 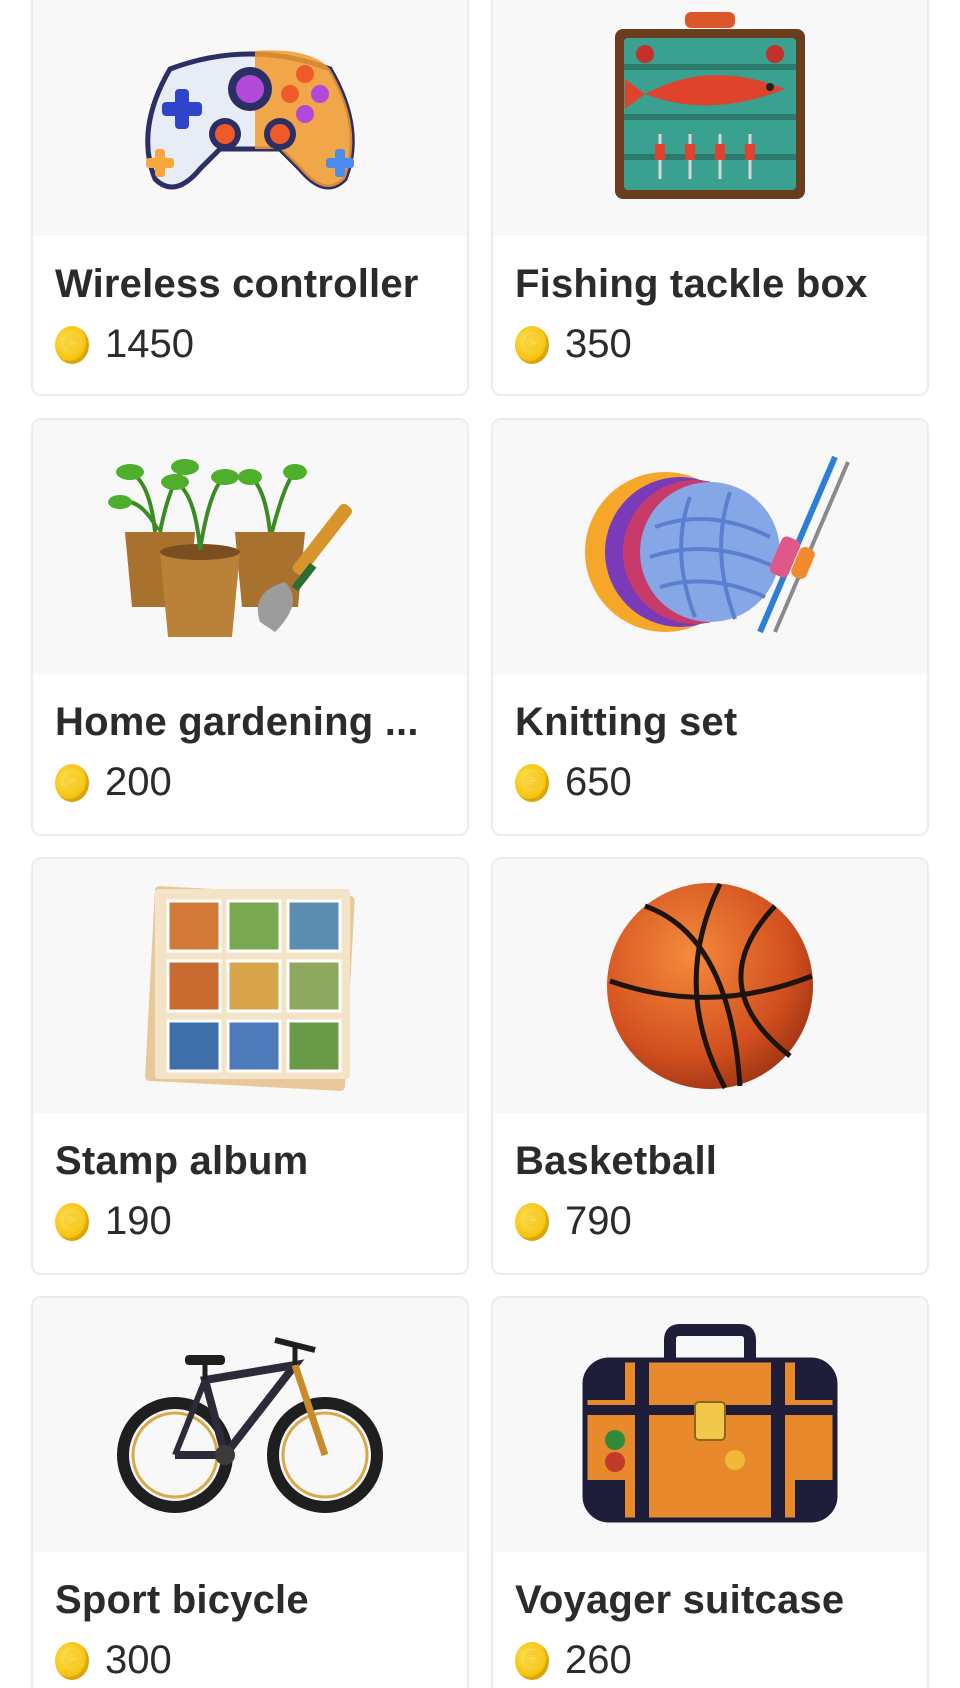 I want to click on product-name: Stamp album, so click(x=182, y=1161).